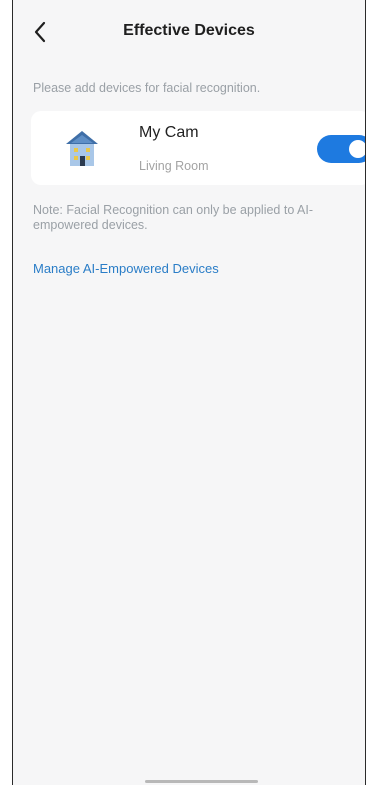 The image size is (378, 785). What do you see at coordinates (198, 148) in the screenshot?
I see `device-card-my-cam: My Cam Living Room` at bounding box center [198, 148].